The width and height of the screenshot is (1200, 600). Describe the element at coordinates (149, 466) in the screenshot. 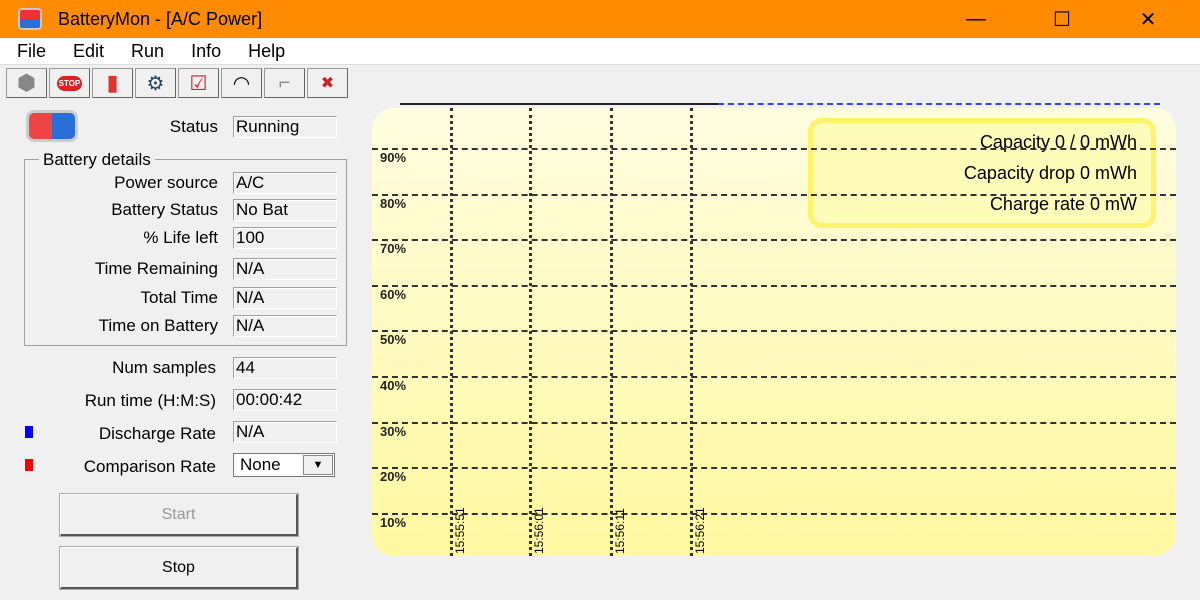

I see `comparison-rate-label: Comparison Rate` at that location.